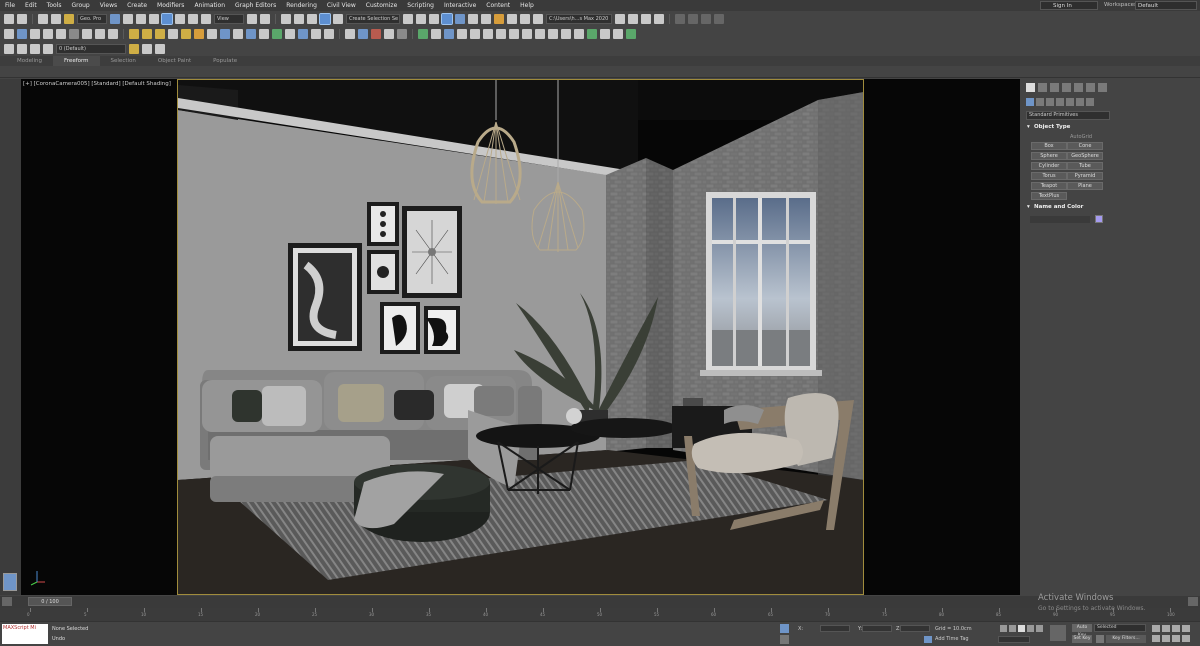  What do you see at coordinates (1066, 87) in the screenshot?
I see `motion-tab-icon` at bounding box center [1066, 87].